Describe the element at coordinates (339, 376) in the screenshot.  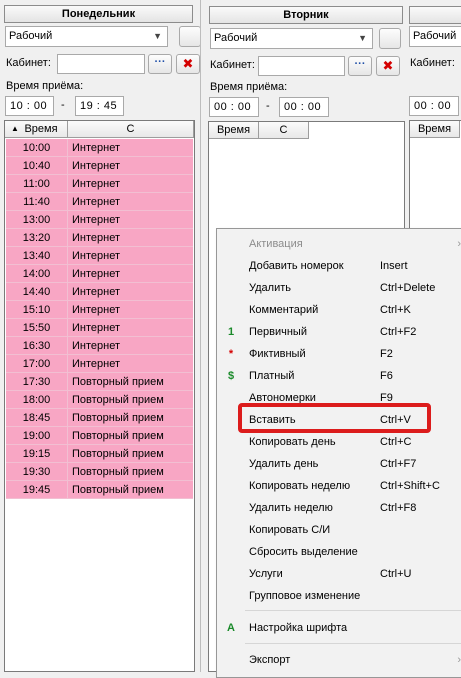
I see `menu-item: $ Платный F6` at that location.